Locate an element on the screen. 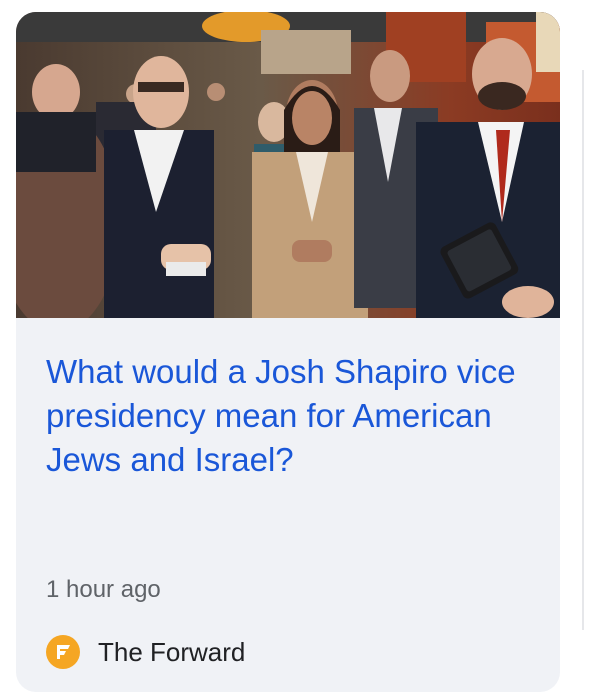  source-name: The Forward is located at coordinates (172, 652).